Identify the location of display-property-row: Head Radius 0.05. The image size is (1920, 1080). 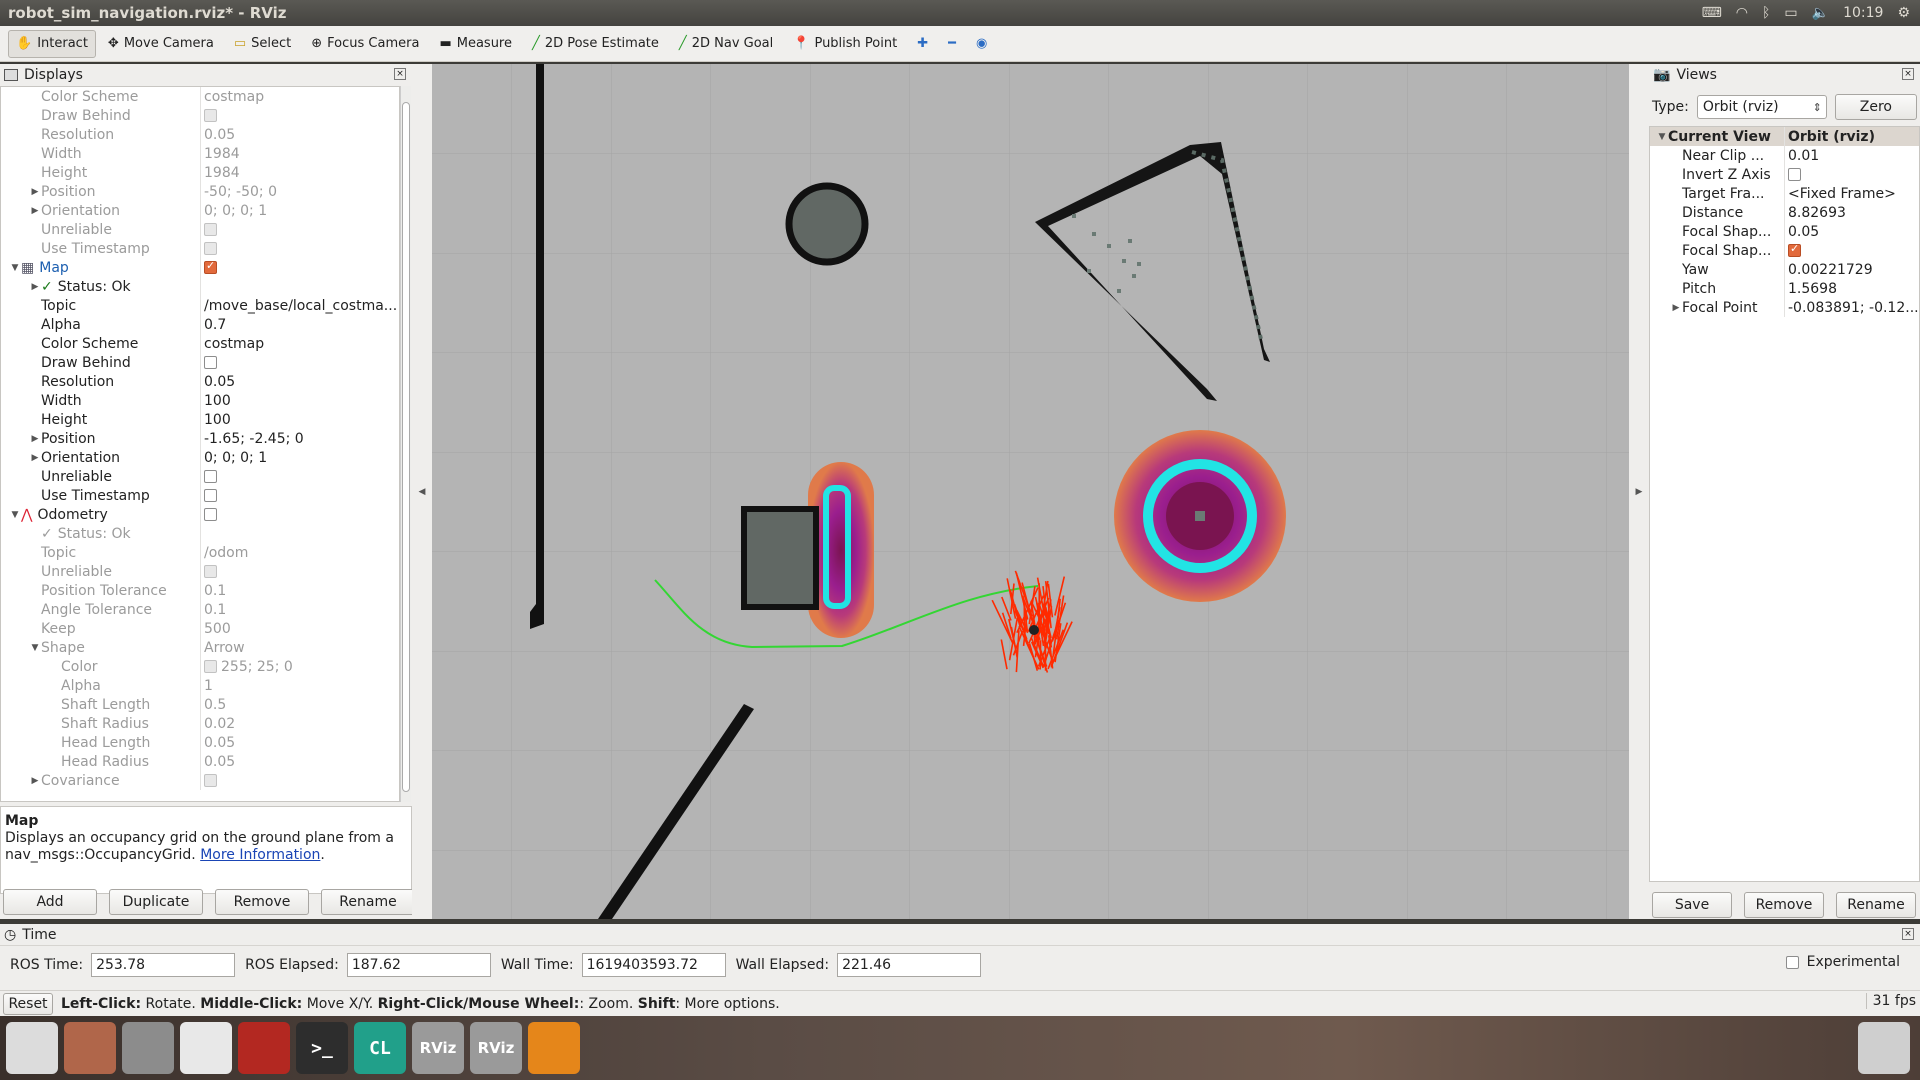
(200, 761).